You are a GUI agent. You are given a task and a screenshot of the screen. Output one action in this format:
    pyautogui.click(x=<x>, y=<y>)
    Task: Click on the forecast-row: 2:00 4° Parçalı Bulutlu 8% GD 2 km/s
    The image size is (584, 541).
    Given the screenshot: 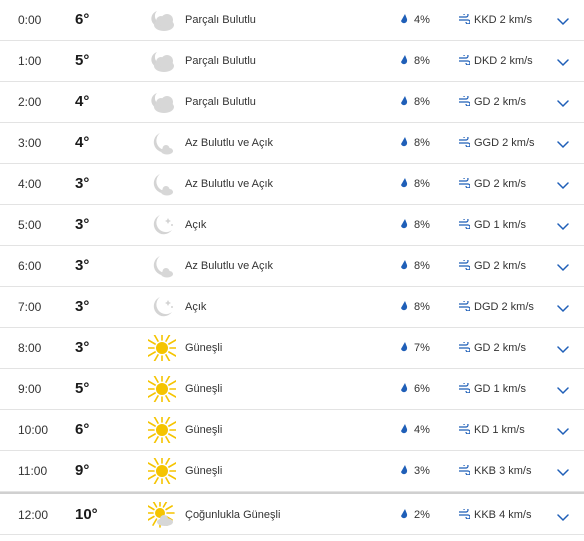 What is the action you would take?
    pyautogui.click(x=292, y=102)
    